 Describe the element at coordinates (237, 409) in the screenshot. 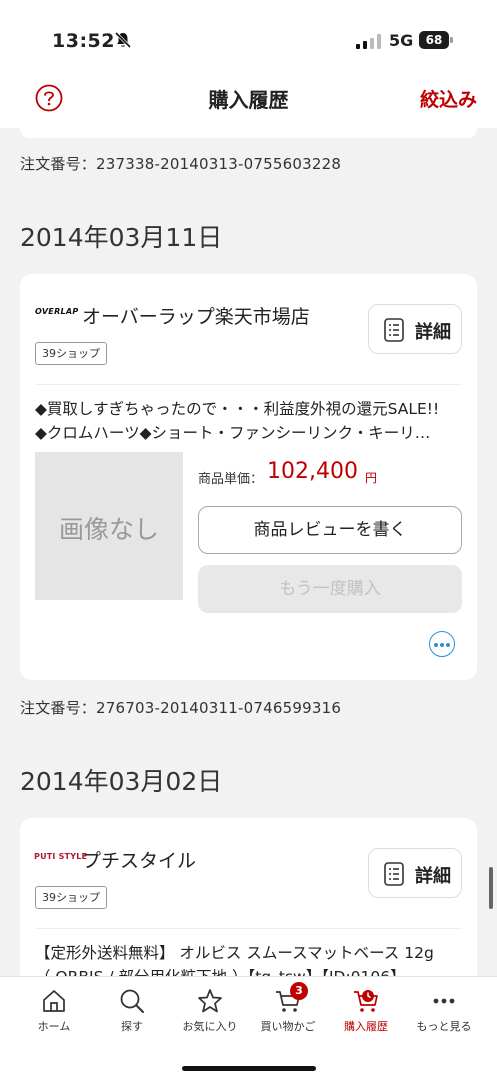

I see `item-title-line: ◆買取しすぎちゃったので・・・利益度外視の還元SALE!!` at that location.